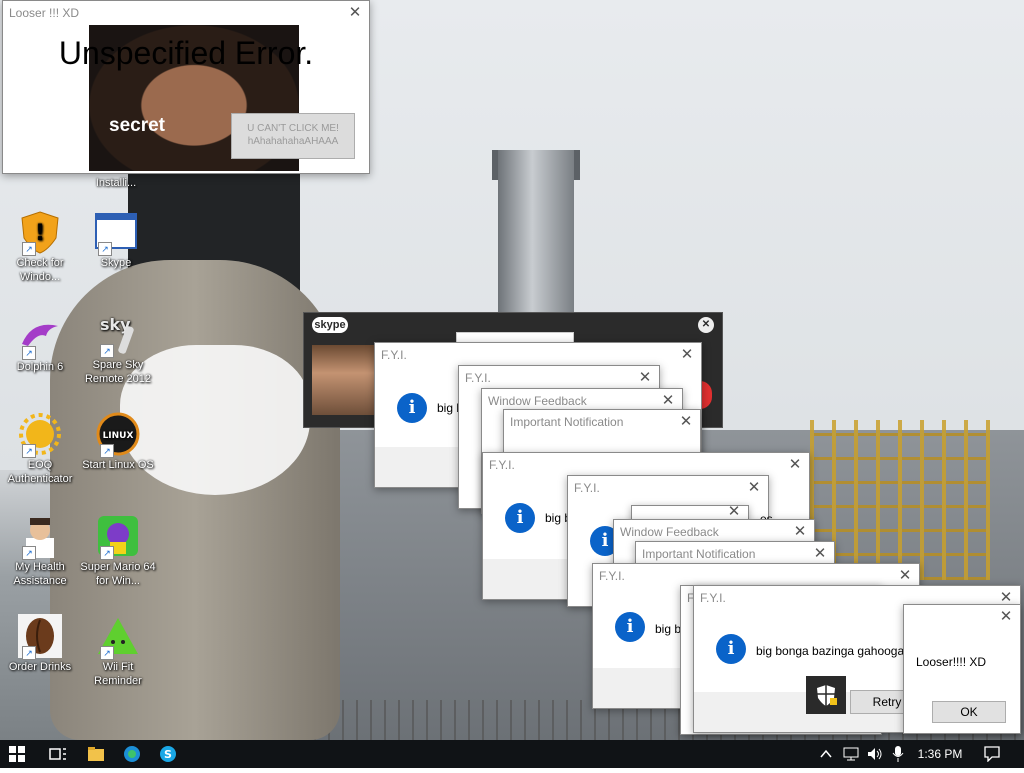  I want to click on desktop-icon-label: Order Drinks, so click(40, 667).